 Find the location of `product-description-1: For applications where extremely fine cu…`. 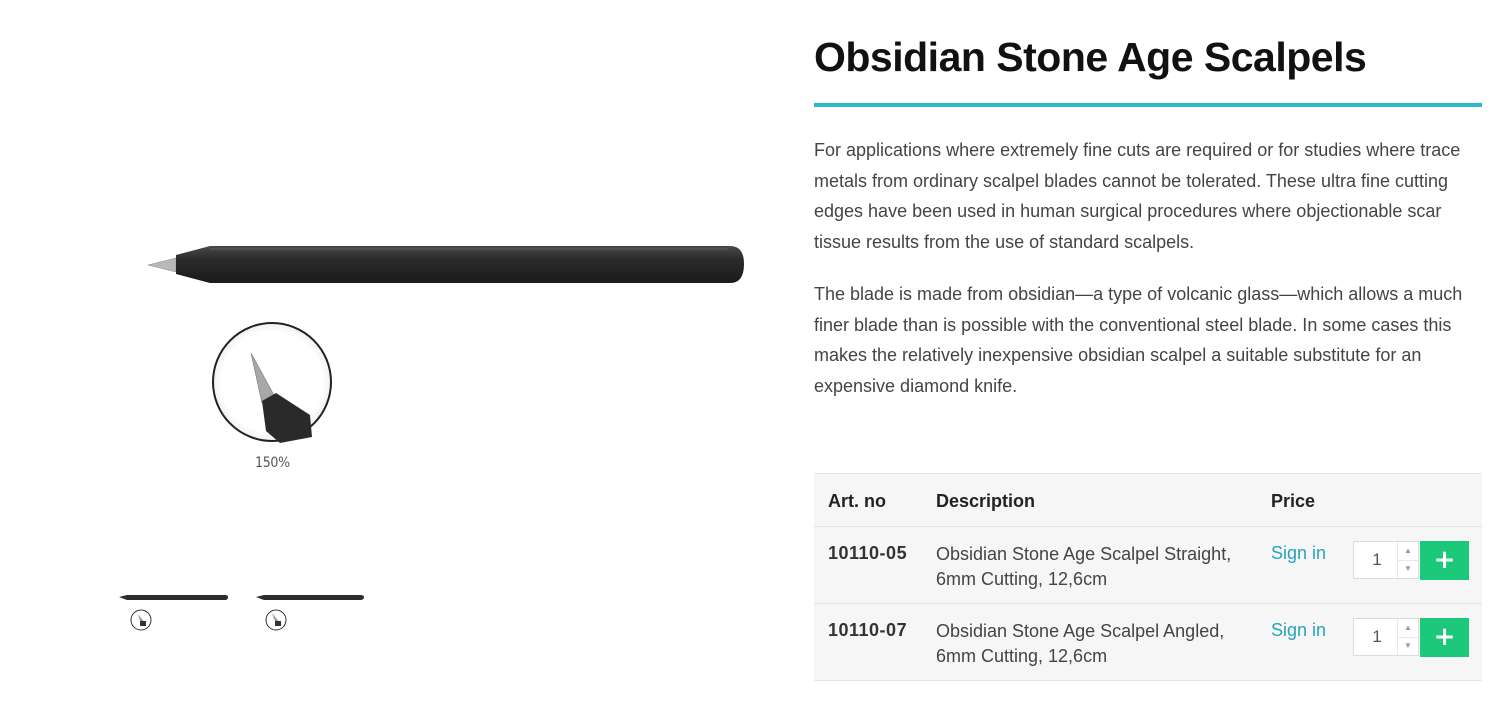

product-description-1: For applications where extremely fine cu… is located at coordinates (1137, 196).